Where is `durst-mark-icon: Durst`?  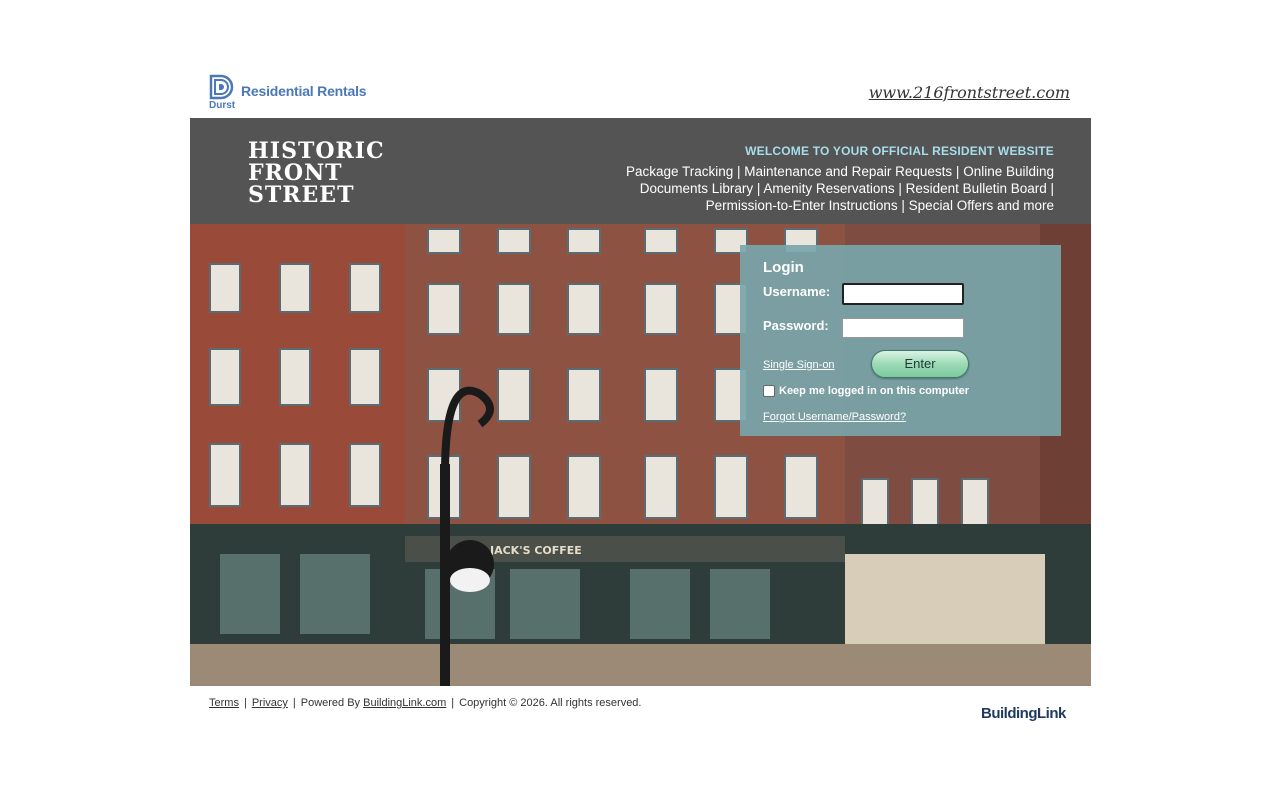 durst-mark-icon: Durst is located at coordinates (222, 92).